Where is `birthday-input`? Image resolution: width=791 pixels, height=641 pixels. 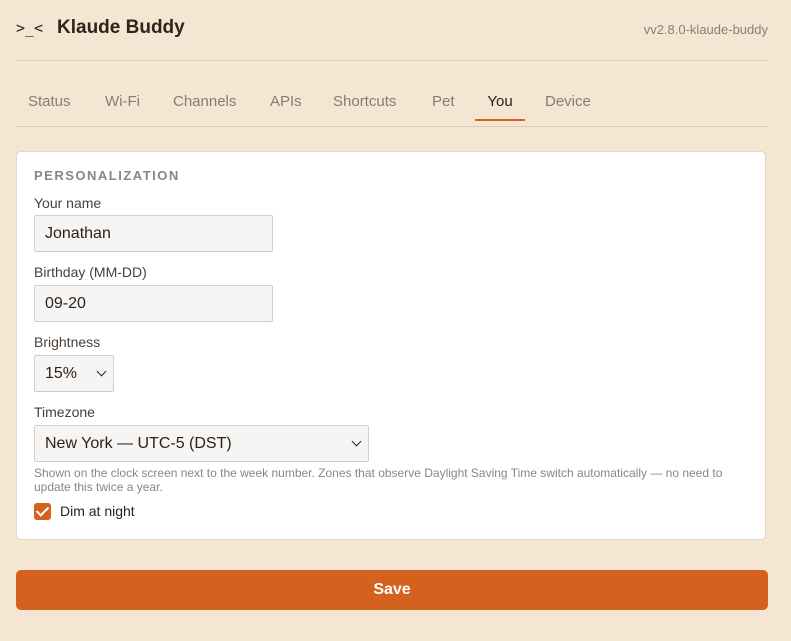
birthday-input is located at coordinates (153, 303).